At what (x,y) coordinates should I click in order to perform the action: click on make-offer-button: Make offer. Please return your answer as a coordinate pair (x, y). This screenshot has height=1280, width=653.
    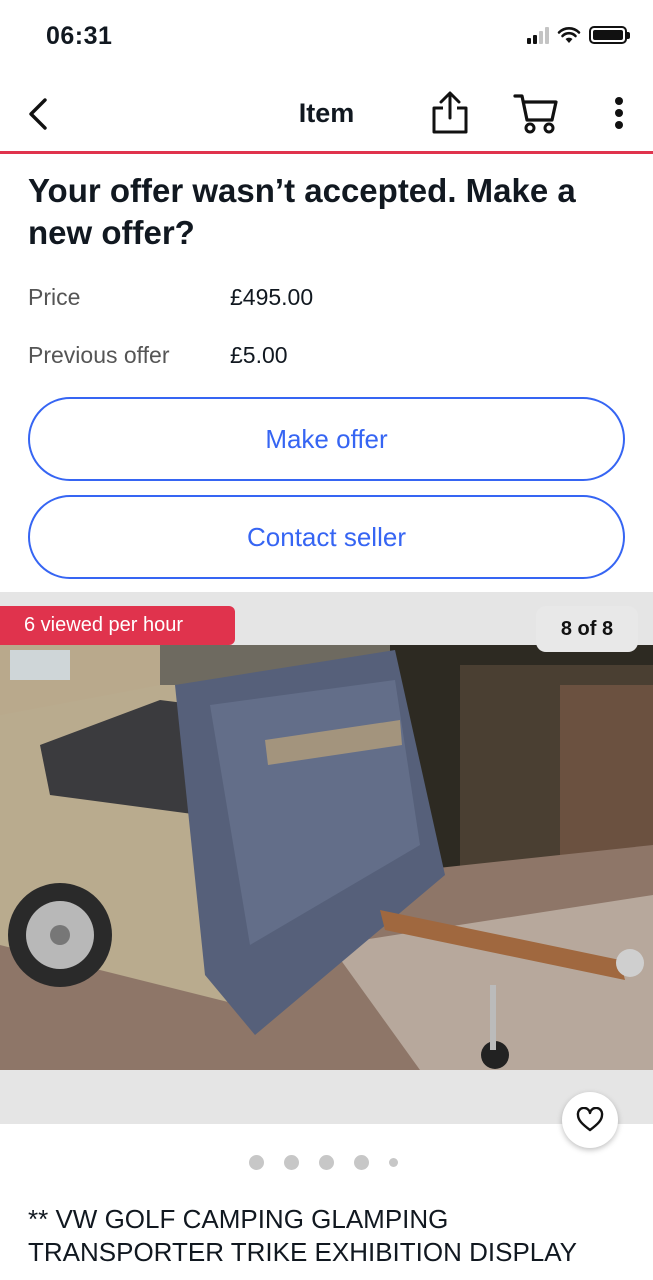
    Looking at the image, I should click on (326, 439).